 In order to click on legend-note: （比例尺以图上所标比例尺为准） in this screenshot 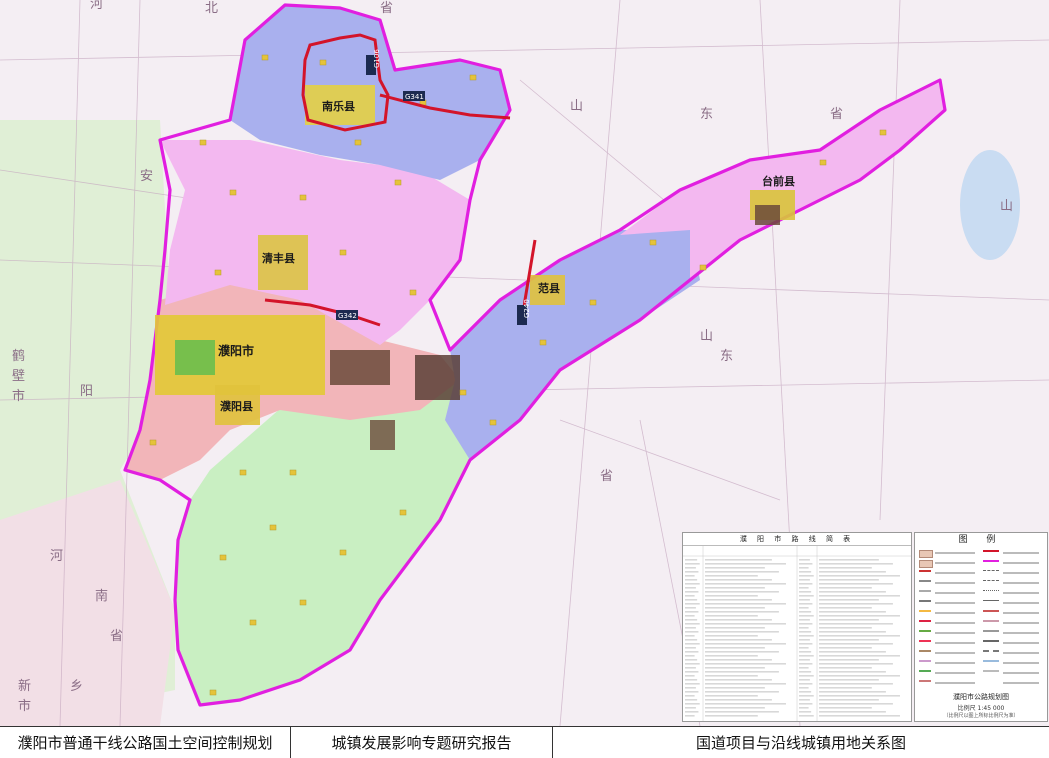, I will do `click(981, 716)`.